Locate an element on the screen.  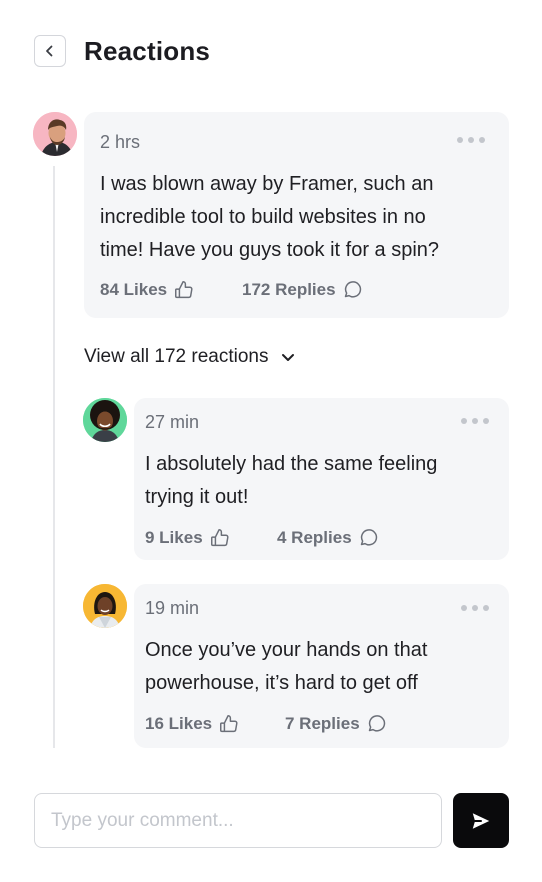
reply-button: 4 Replies is located at coordinates (328, 537).